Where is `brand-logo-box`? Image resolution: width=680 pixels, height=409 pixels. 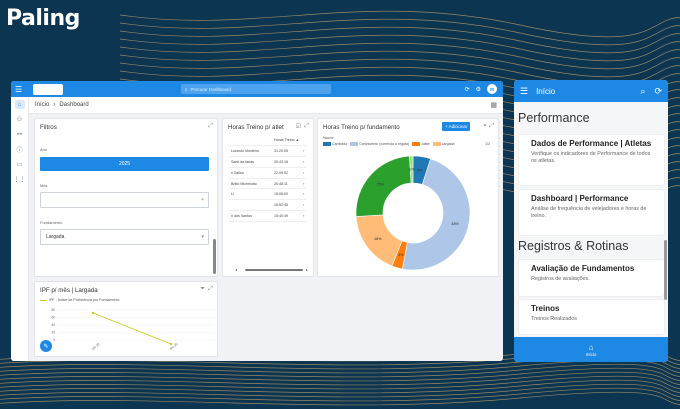
brand-logo-box is located at coordinates (48, 89).